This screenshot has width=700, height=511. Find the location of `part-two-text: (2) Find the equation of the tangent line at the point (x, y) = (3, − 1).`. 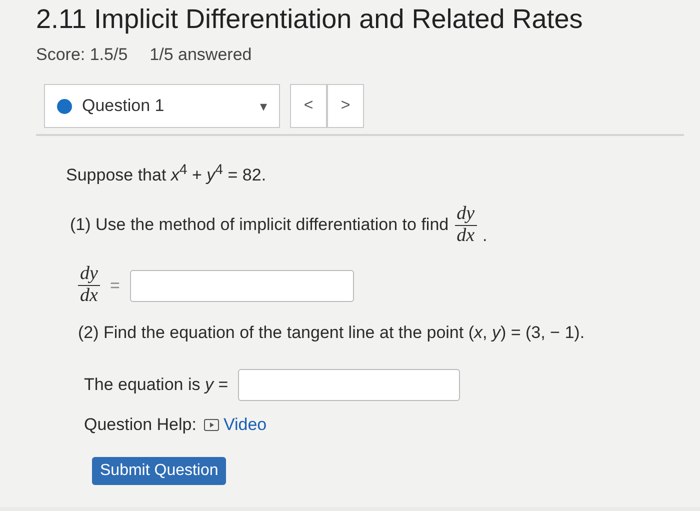

part-two-text: (2) Find the equation of the tangent line at the point (x, y) = (3, − 1). is located at coordinates (332, 333).